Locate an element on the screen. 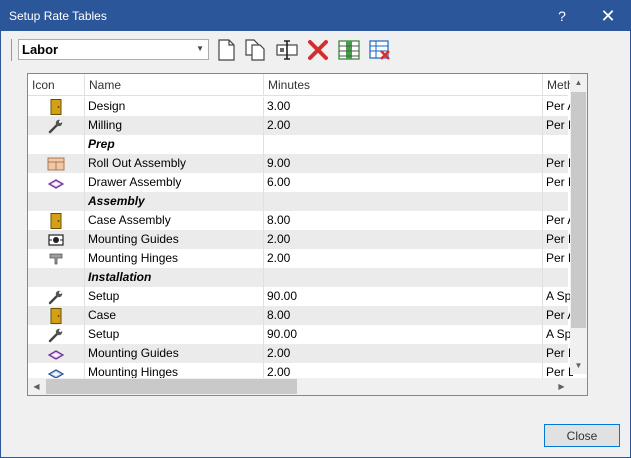 Image resolution: width=631 pixels, height=458 pixels. horizontal-scroll-thumb is located at coordinates (171, 386).